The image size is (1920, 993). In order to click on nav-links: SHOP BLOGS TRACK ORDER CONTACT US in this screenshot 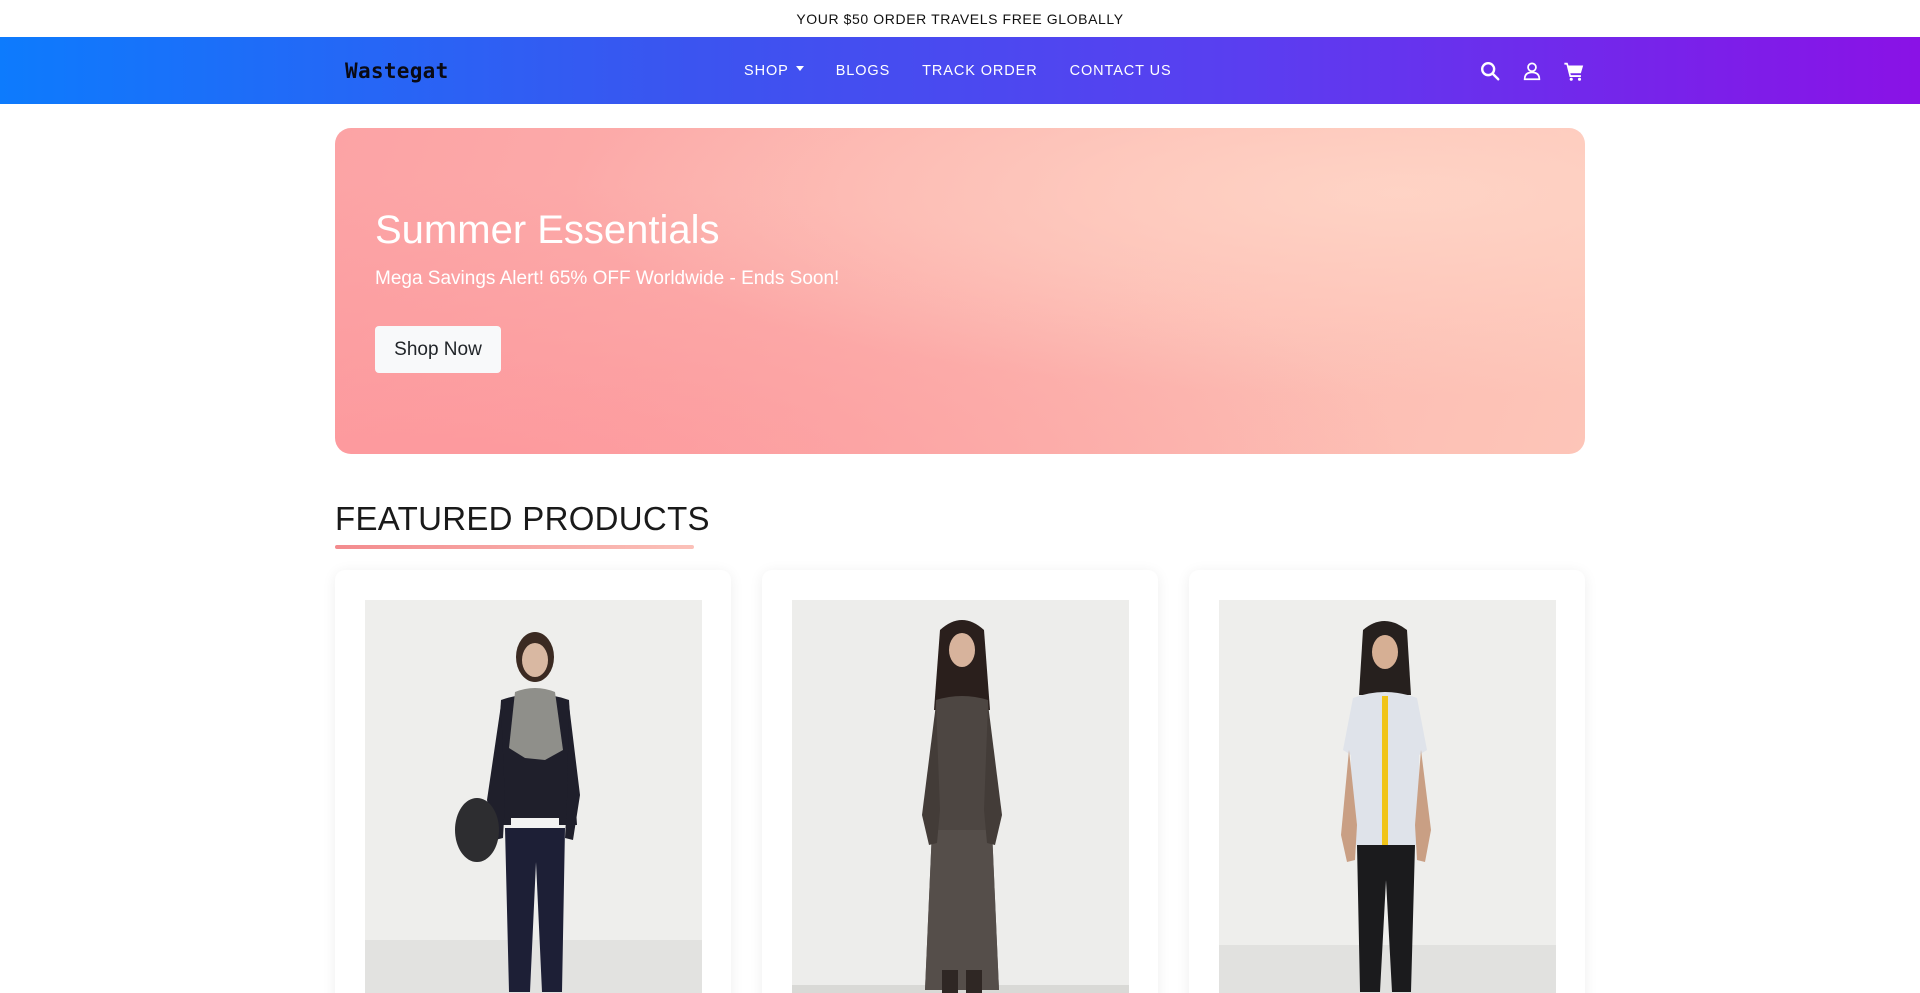, I will do `click(974, 70)`.